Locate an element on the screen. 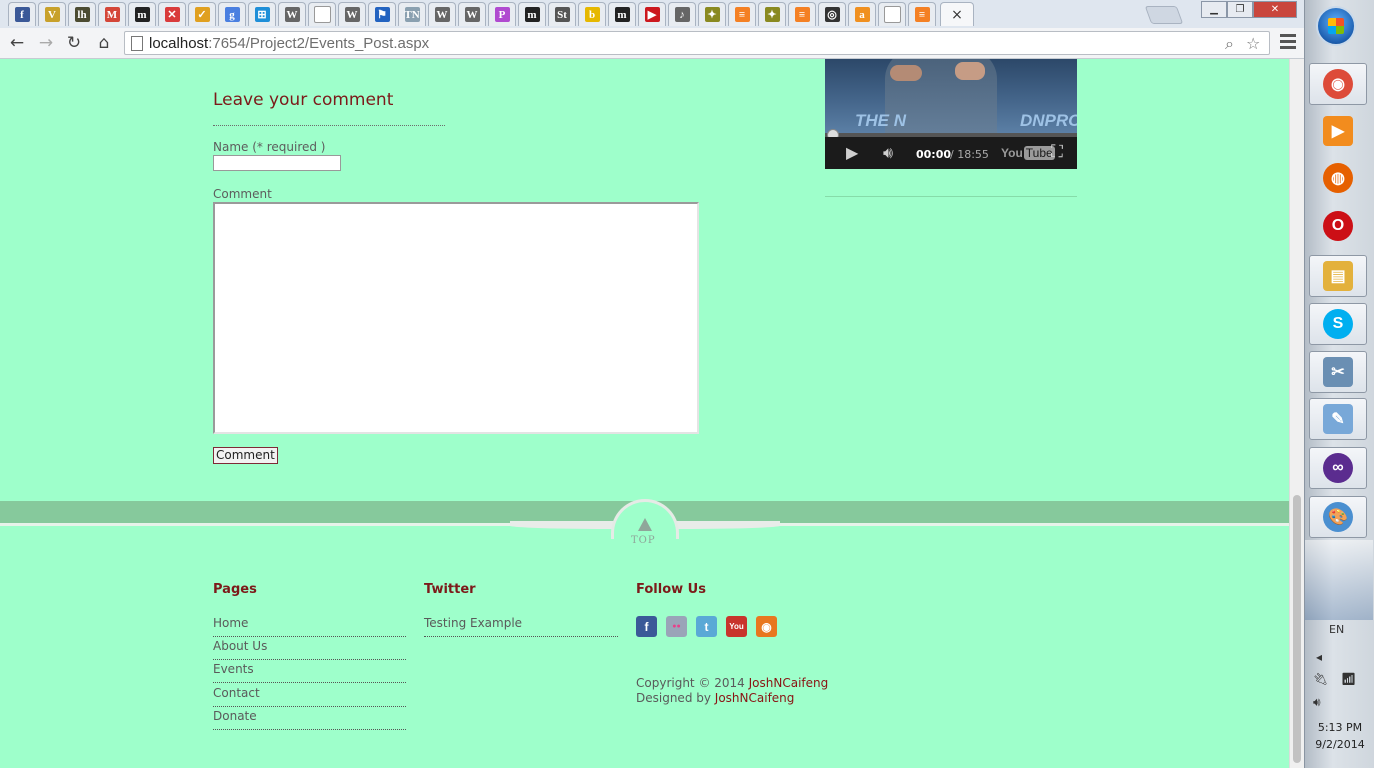  play-icon: ▶ is located at coordinates (852, 152).